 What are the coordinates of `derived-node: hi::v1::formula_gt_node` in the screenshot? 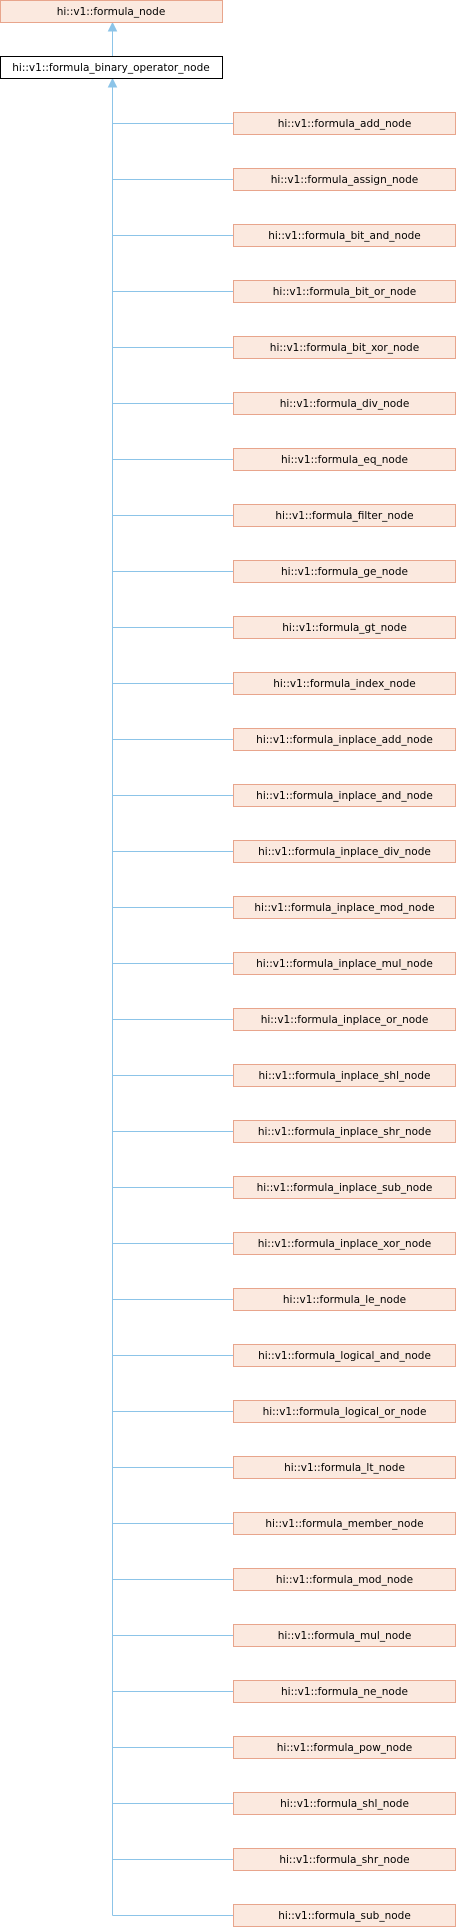 It's located at (344, 627).